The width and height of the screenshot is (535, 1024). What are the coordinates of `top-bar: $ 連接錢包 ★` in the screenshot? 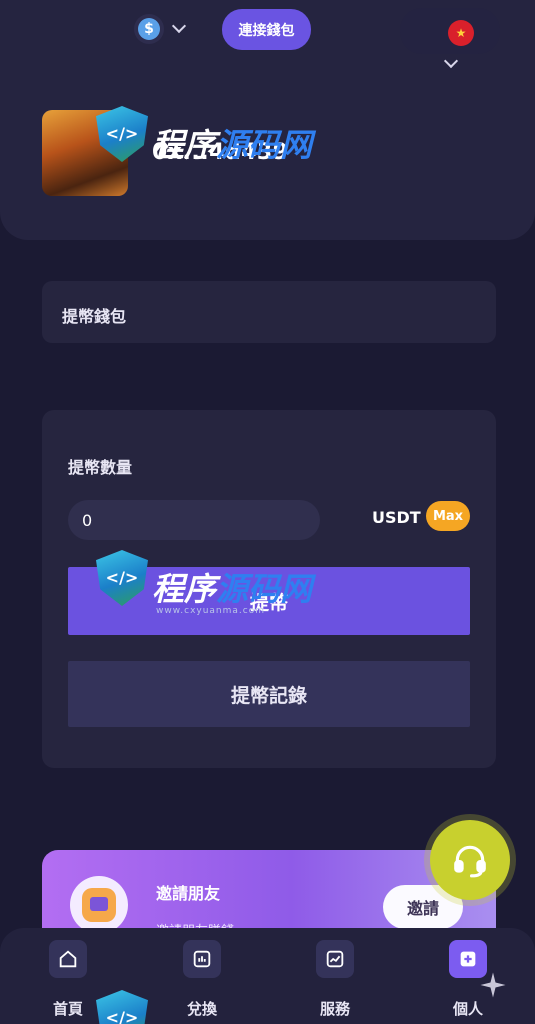 It's located at (267, 34).